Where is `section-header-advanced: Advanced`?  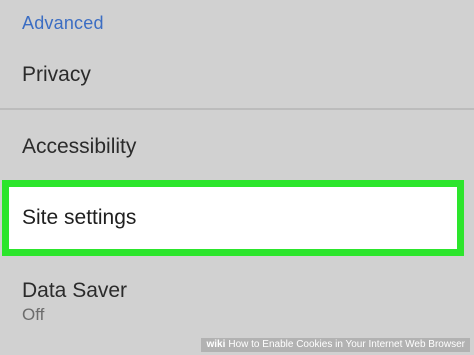 section-header-advanced: Advanced is located at coordinates (63, 23).